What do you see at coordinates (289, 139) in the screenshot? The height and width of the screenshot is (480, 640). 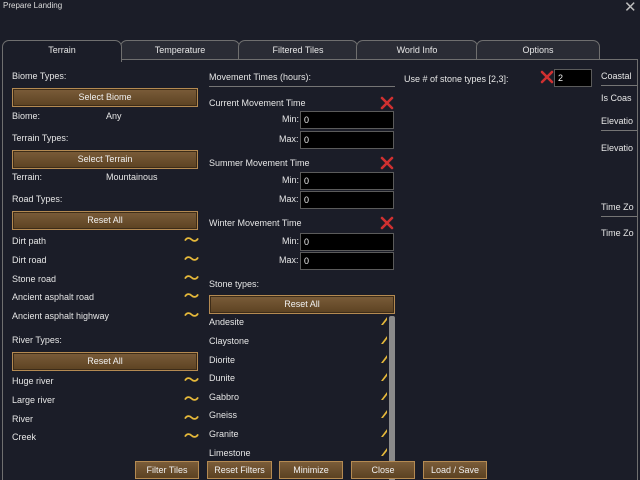 I see `current-max-label: Max:` at bounding box center [289, 139].